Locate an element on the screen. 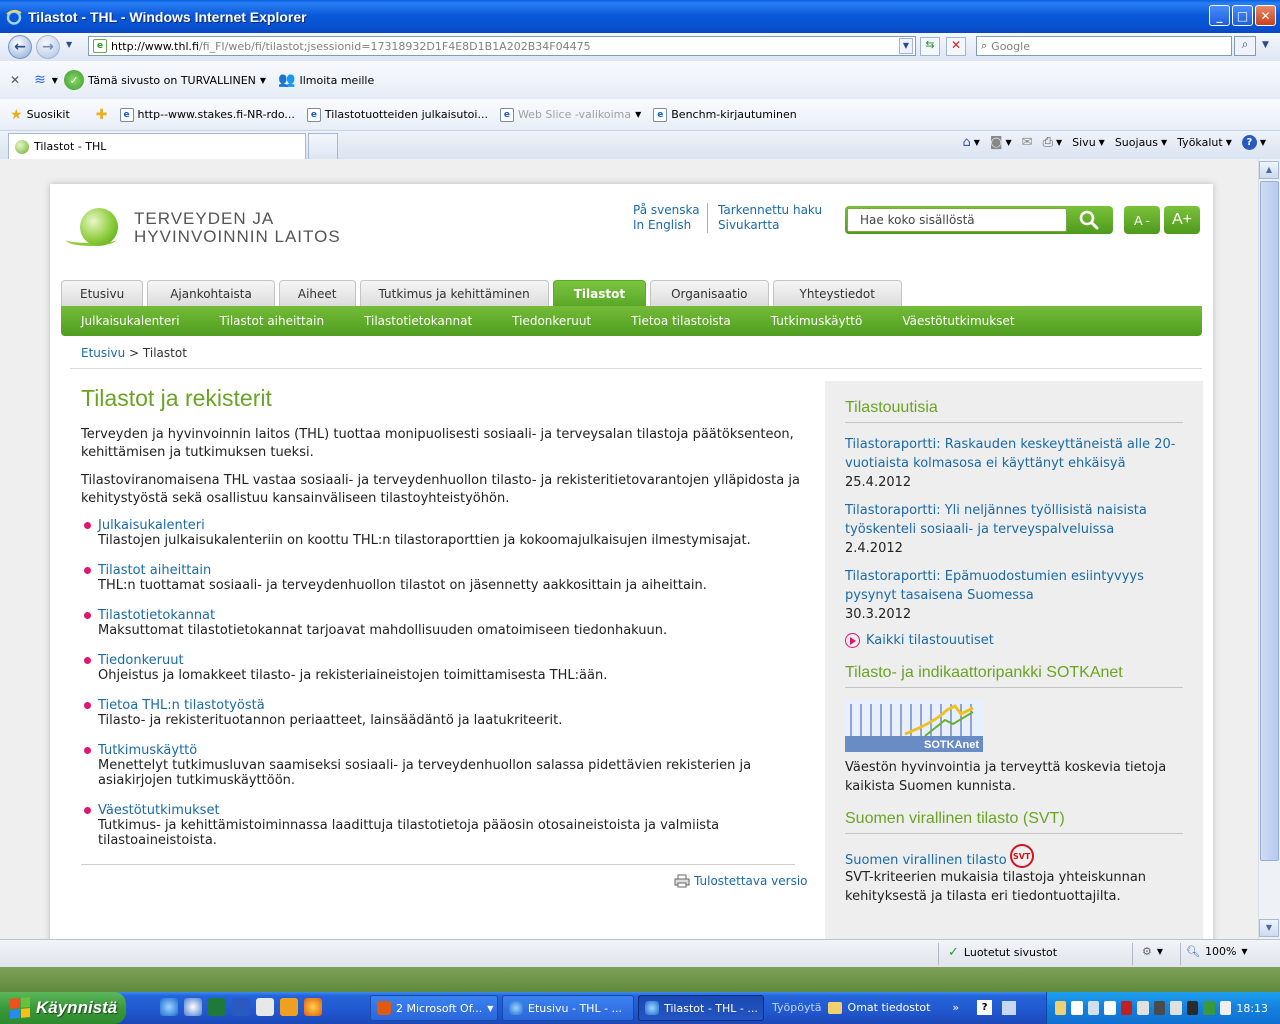 This screenshot has height=1024, width=1280. subnav-tutkimuskaytto: Tutkimuskäyttö is located at coordinates (817, 321).